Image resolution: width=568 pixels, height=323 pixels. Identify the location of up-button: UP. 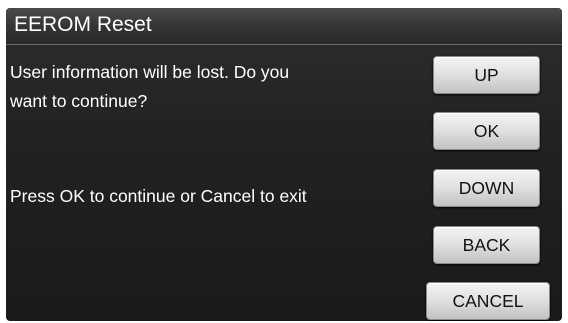
(486, 75).